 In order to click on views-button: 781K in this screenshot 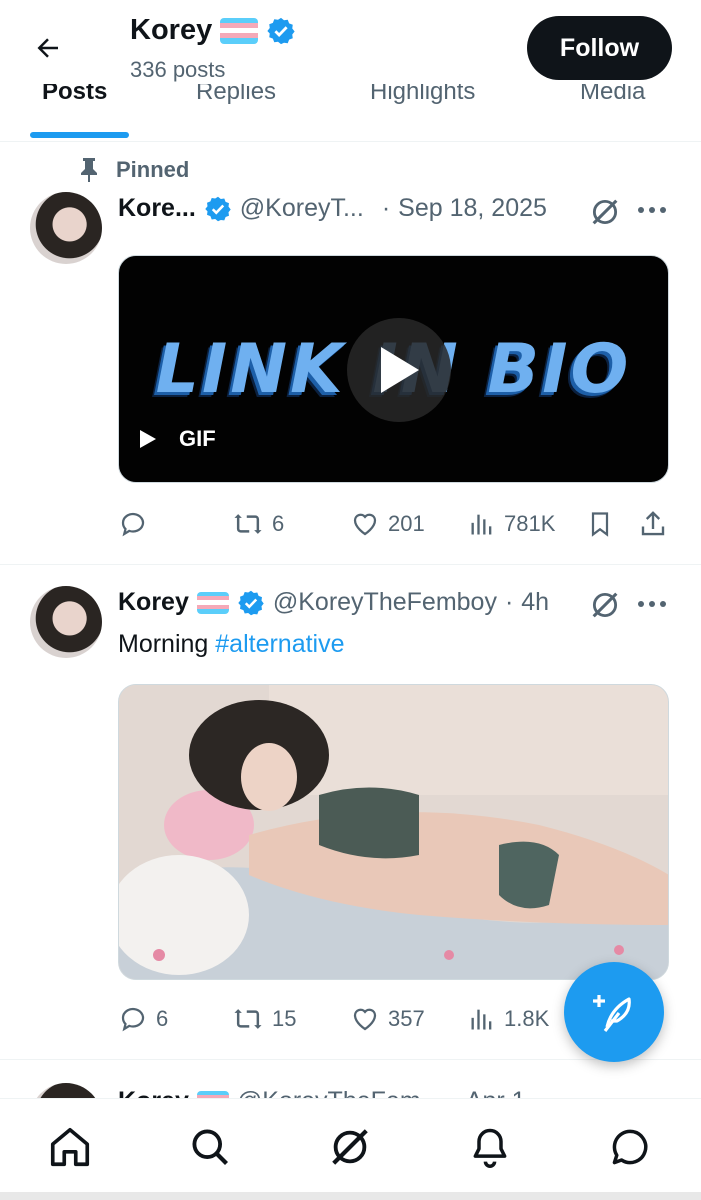, I will do `click(511, 524)`.